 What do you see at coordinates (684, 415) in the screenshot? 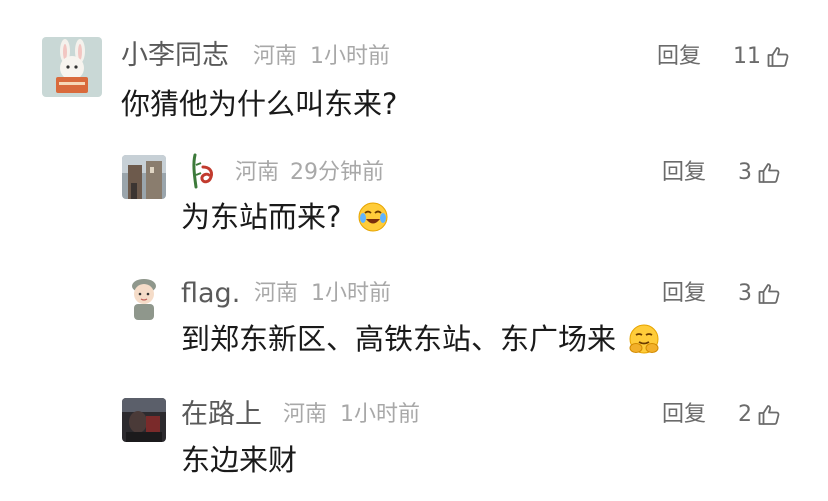
I see `reply-button: 回复` at bounding box center [684, 415].